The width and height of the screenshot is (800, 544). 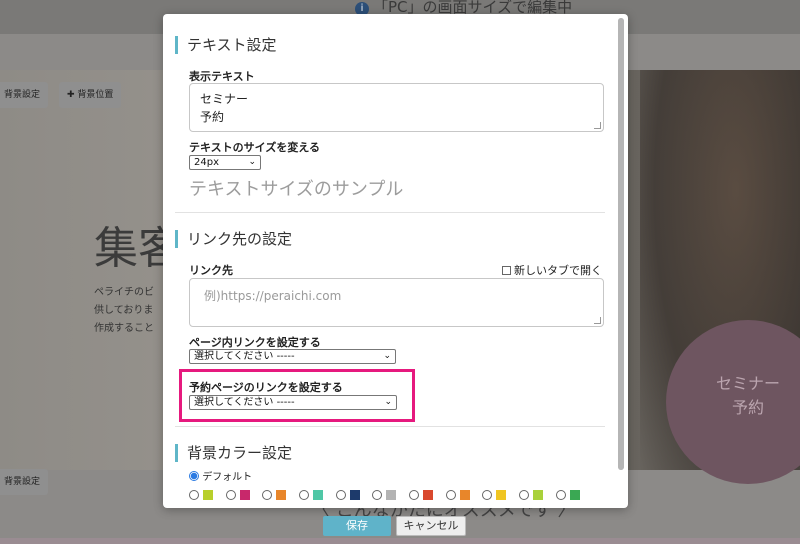 What do you see at coordinates (357, 526) in the screenshot?
I see `save-button: 保存` at bounding box center [357, 526].